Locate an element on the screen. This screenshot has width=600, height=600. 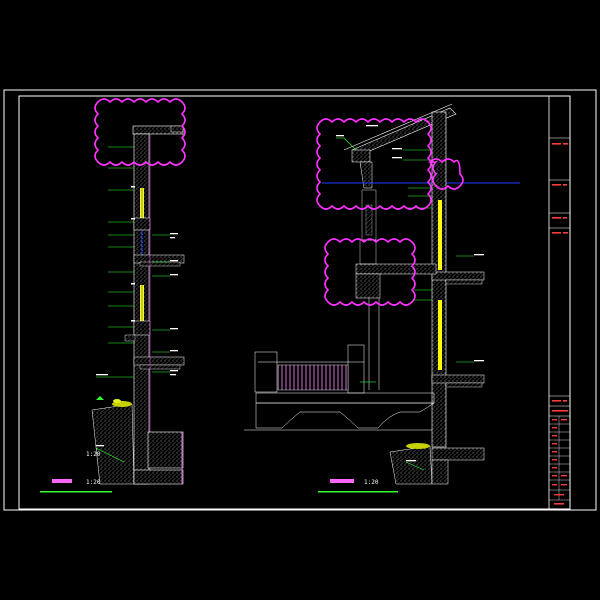
title-block is located at coordinates (559, 302).